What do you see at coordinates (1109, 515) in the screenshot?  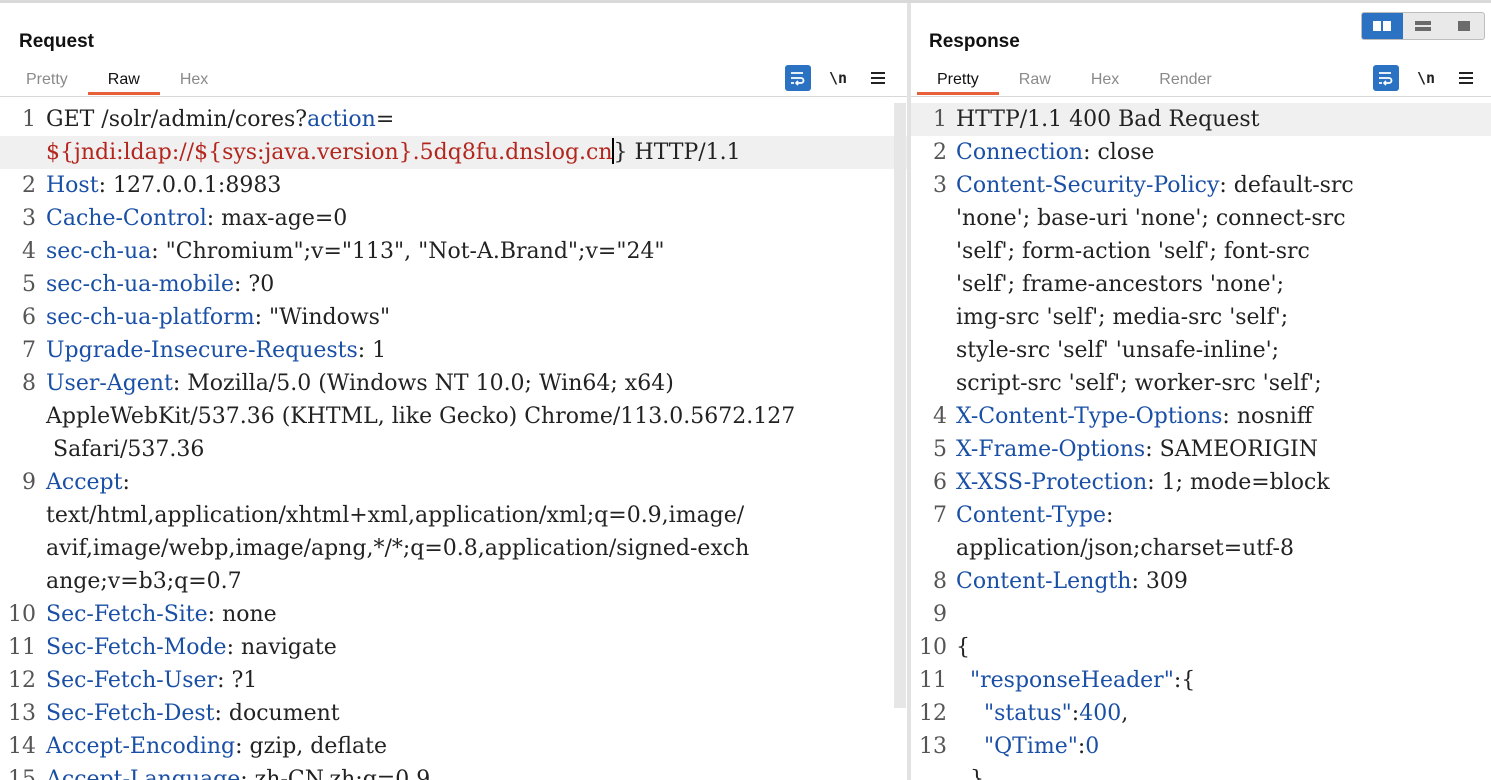 I see `code-token: :` at bounding box center [1109, 515].